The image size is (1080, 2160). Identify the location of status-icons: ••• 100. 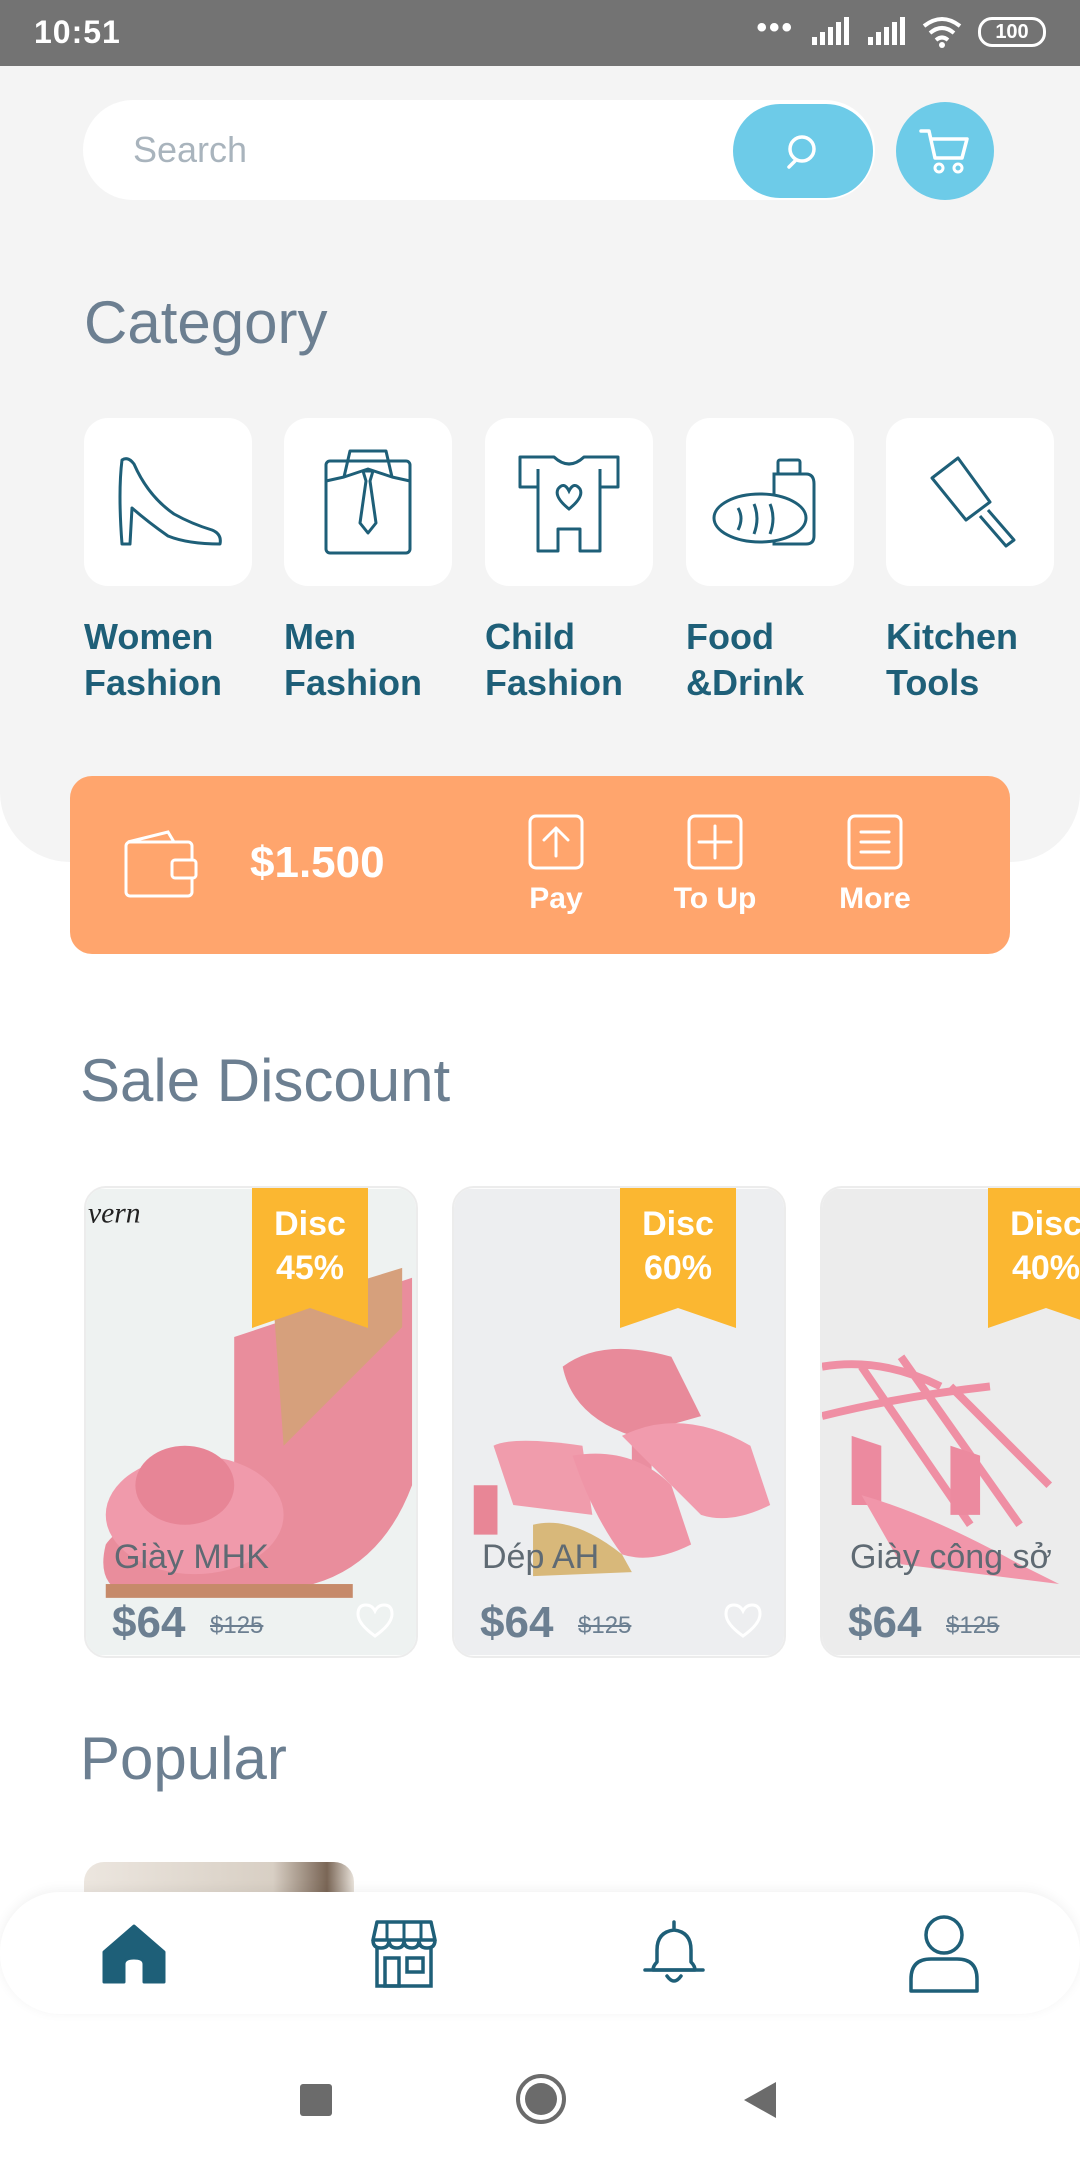
(901, 32).